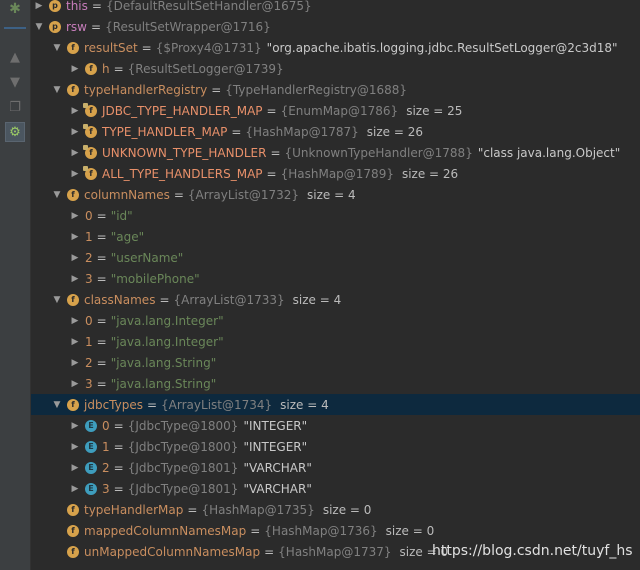 Image resolution: width=640 pixels, height=570 pixels. What do you see at coordinates (335, 236) in the screenshot?
I see `tree-row: ▶ 1 = "age"` at bounding box center [335, 236].